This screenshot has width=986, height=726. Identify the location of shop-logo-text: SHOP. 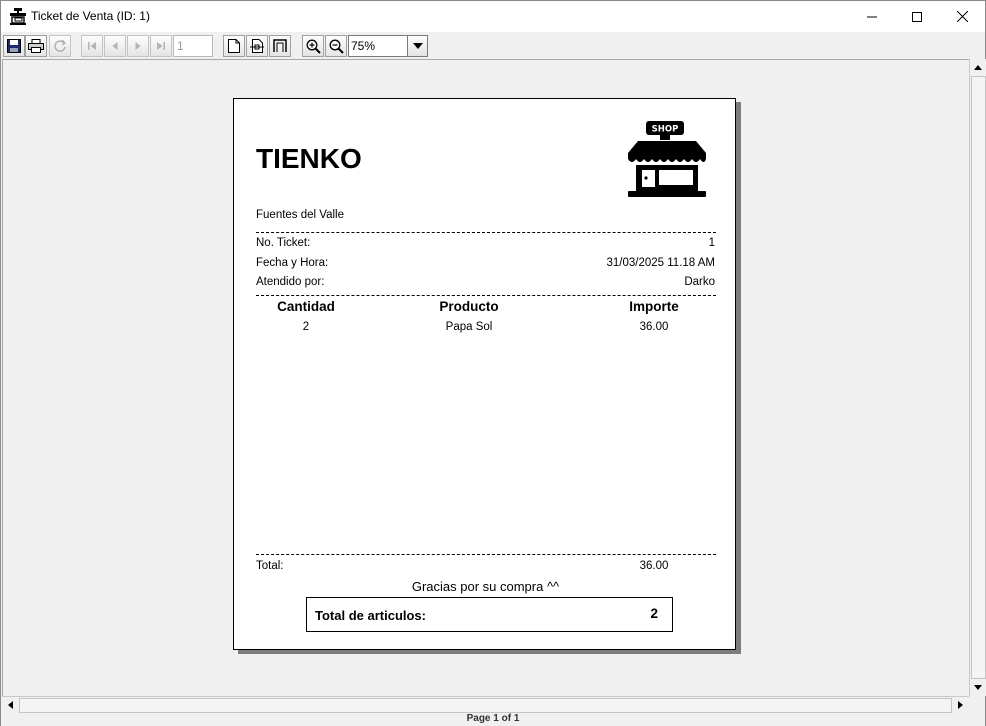
(665, 130).